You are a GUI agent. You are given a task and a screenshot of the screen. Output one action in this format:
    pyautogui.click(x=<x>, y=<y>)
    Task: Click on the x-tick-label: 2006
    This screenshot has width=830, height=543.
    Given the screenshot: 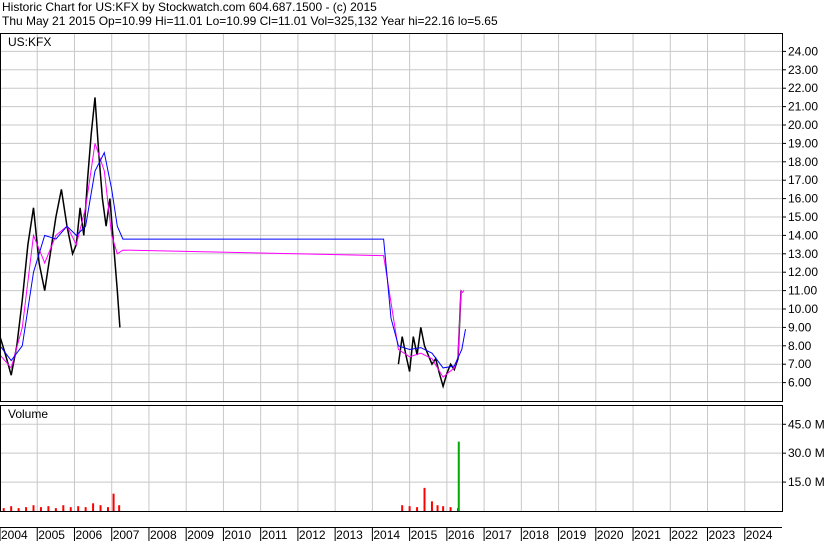 What is the action you would take?
    pyautogui.click(x=88, y=535)
    